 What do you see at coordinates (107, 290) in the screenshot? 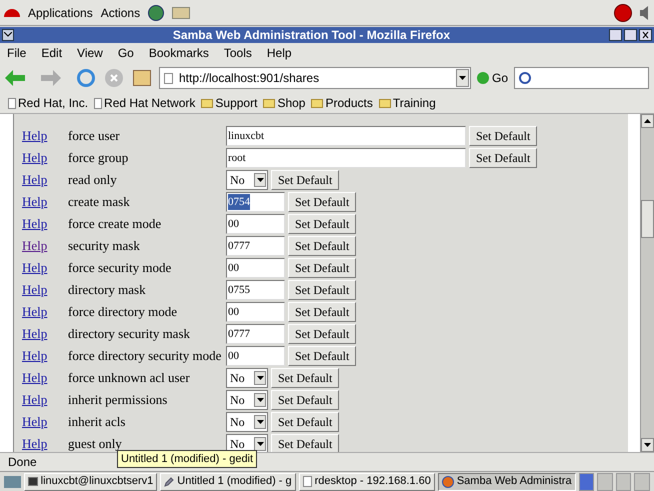
I see `parameter-label: directory mask` at bounding box center [107, 290].